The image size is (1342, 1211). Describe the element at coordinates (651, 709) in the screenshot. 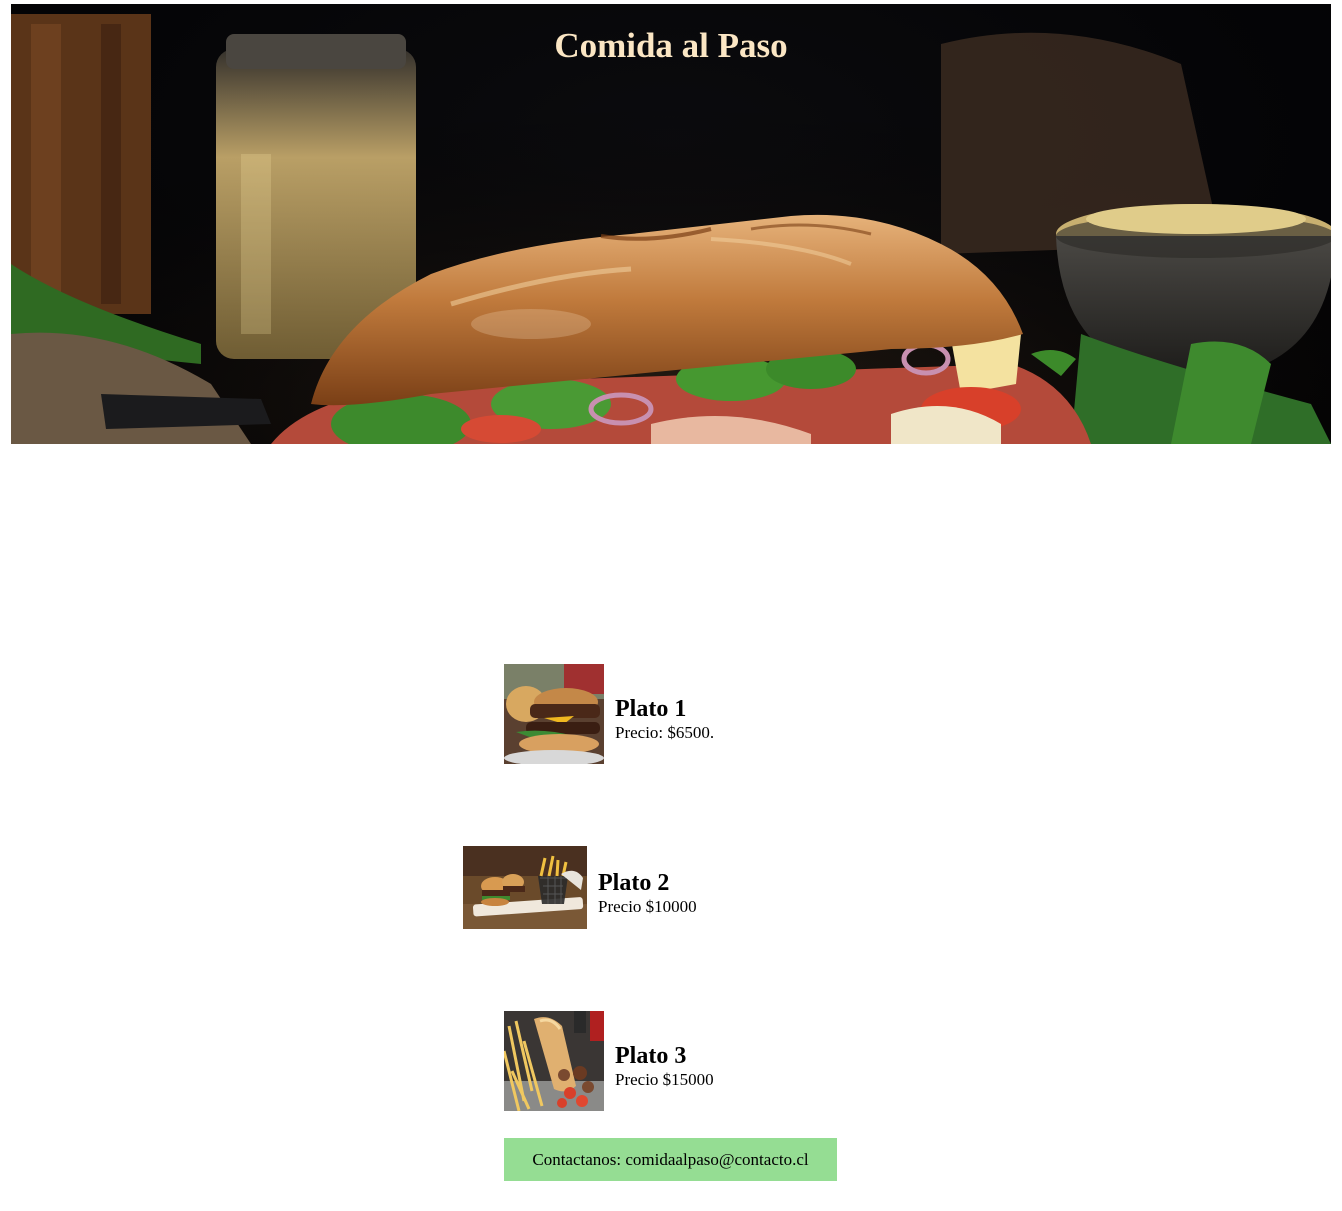

I see `dish-1-name: Plato 1` at that location.